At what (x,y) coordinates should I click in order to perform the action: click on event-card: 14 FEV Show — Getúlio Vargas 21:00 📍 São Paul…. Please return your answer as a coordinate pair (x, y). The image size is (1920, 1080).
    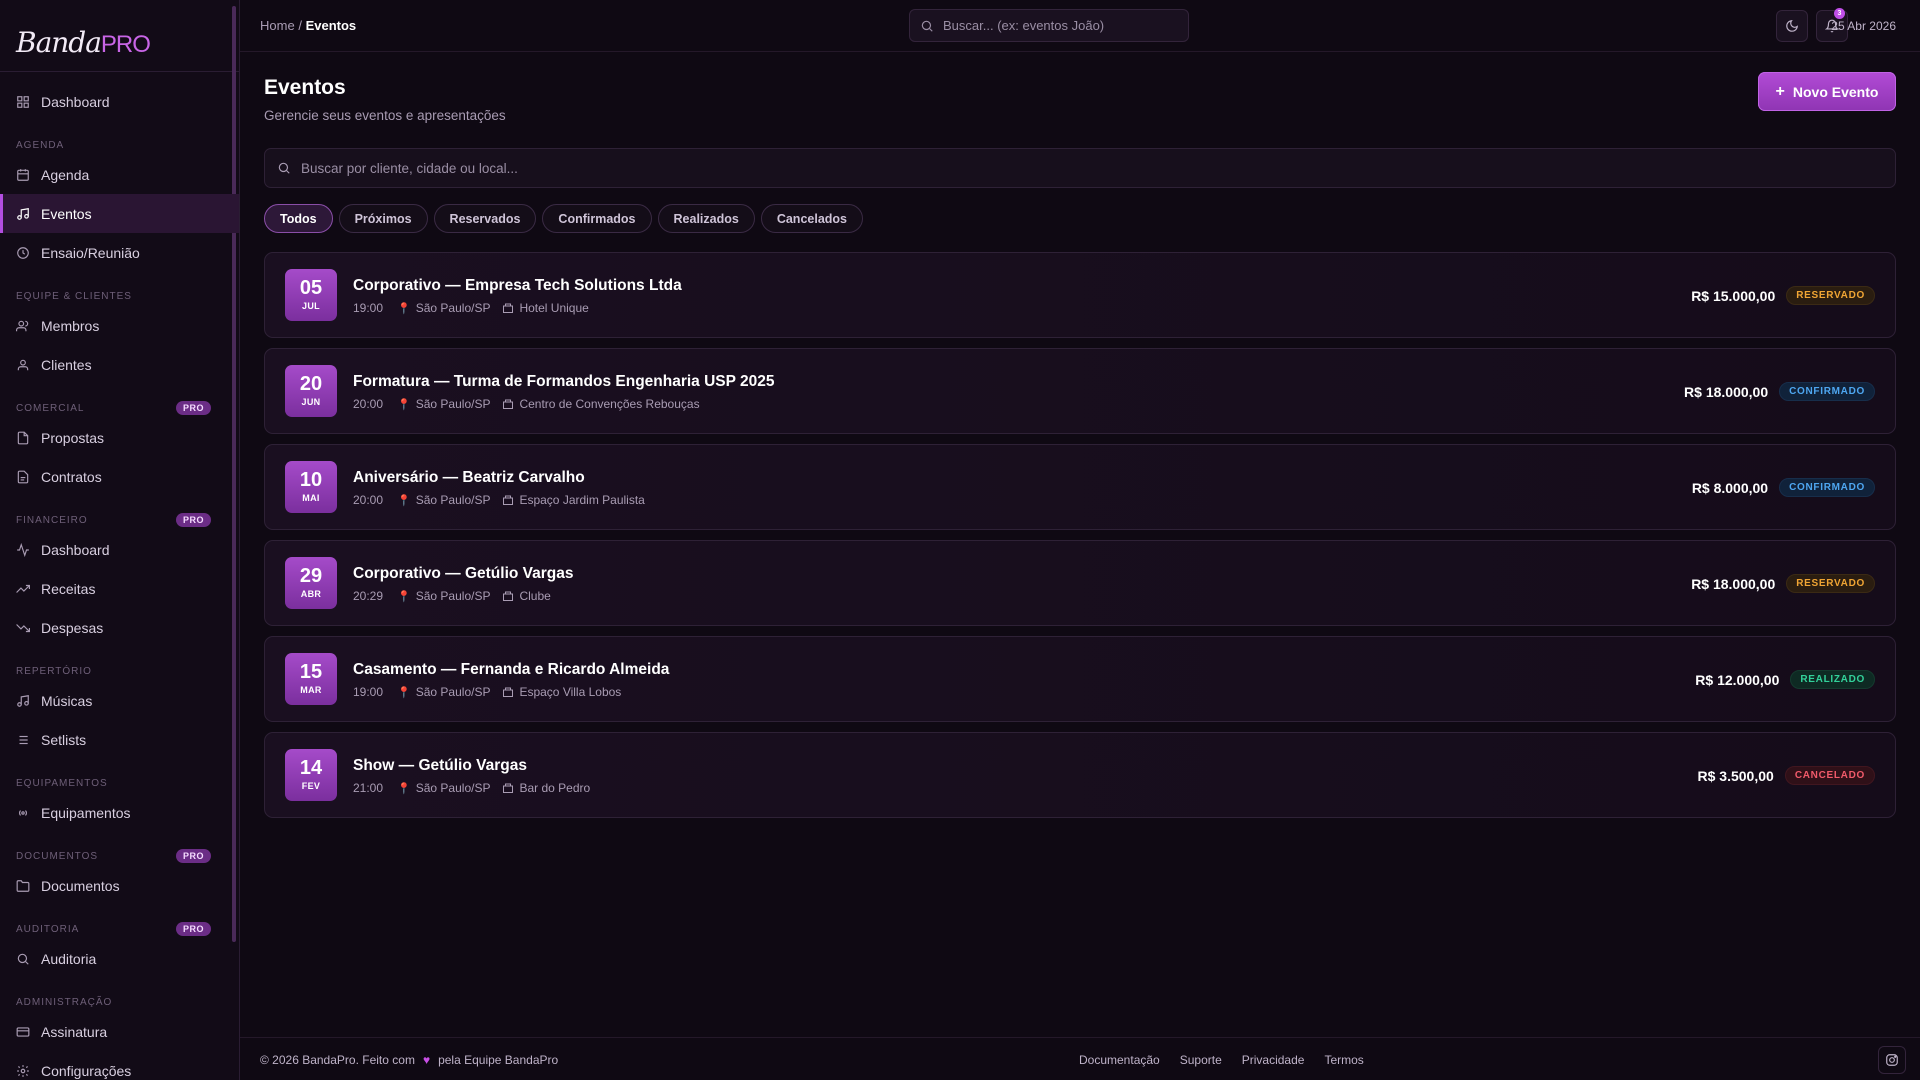
    Looking at the image, I should click on (1080, 775).